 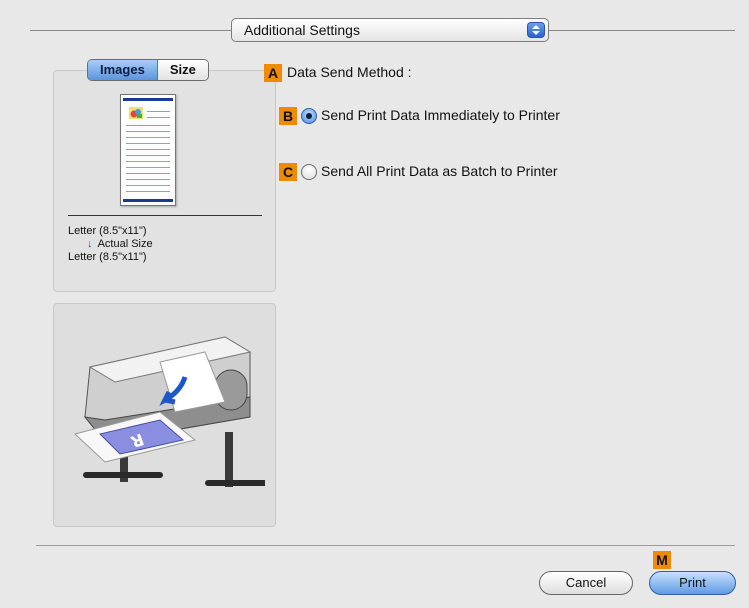 What do you see at coordinates (586, 583) in the screenshot?
I see `cancel-button: Cancel` at bounding box center [586, 583].